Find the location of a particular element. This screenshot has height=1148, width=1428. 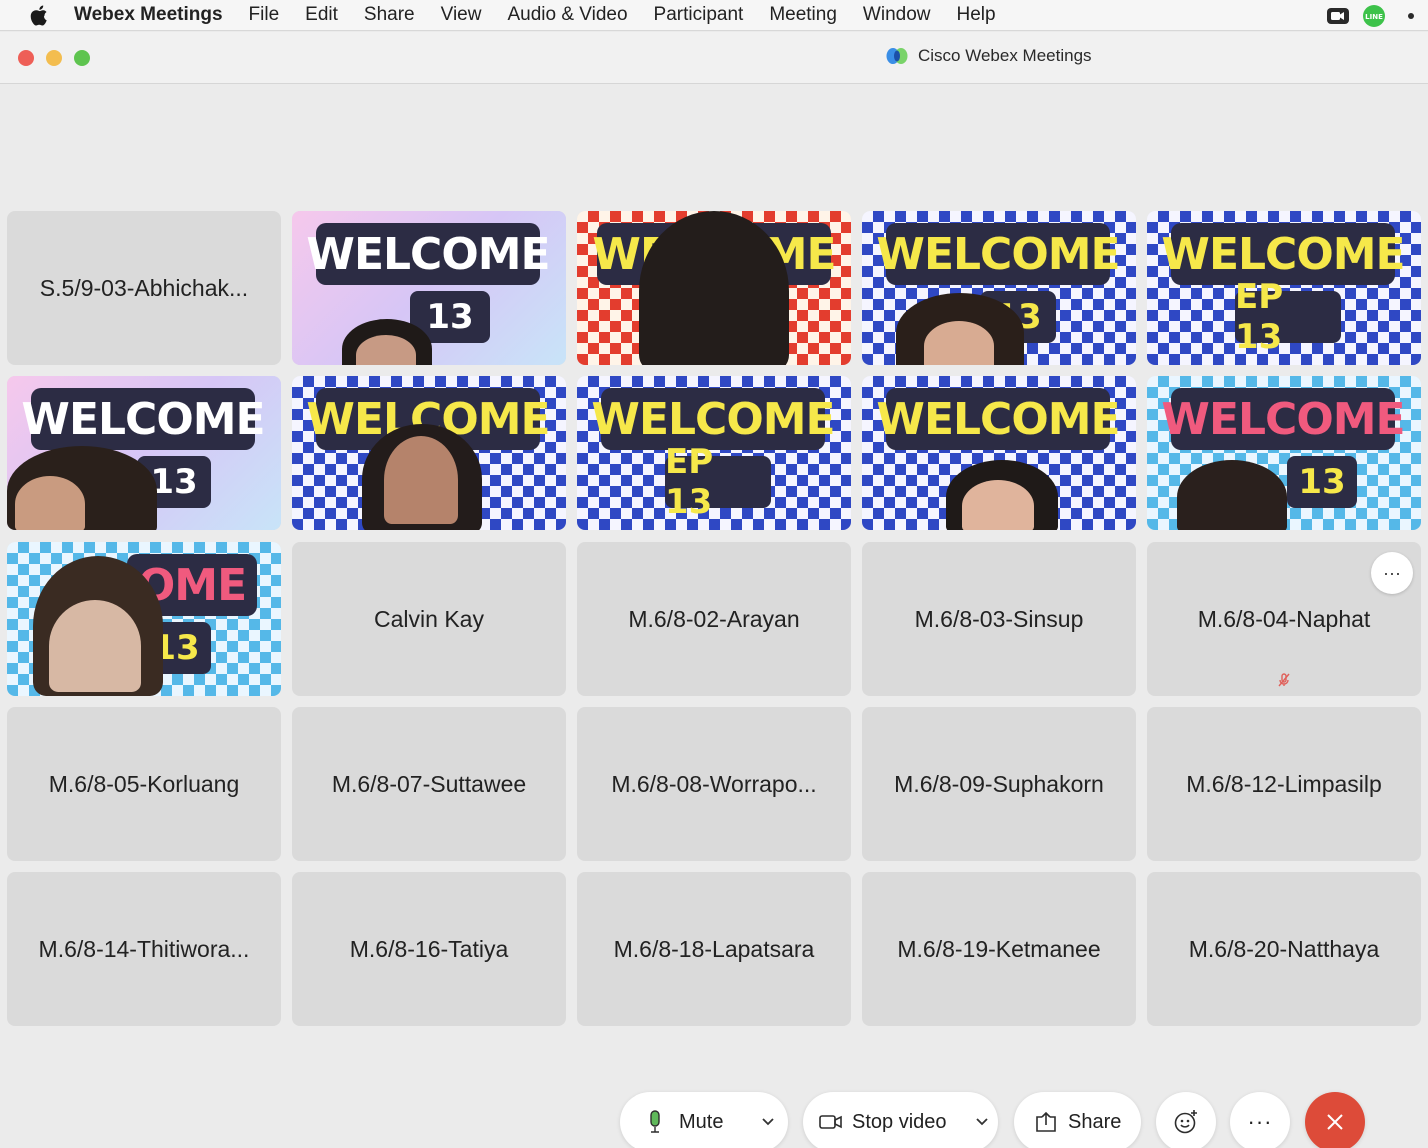

webex-camera-icon is located at coordinates (1338, 16).